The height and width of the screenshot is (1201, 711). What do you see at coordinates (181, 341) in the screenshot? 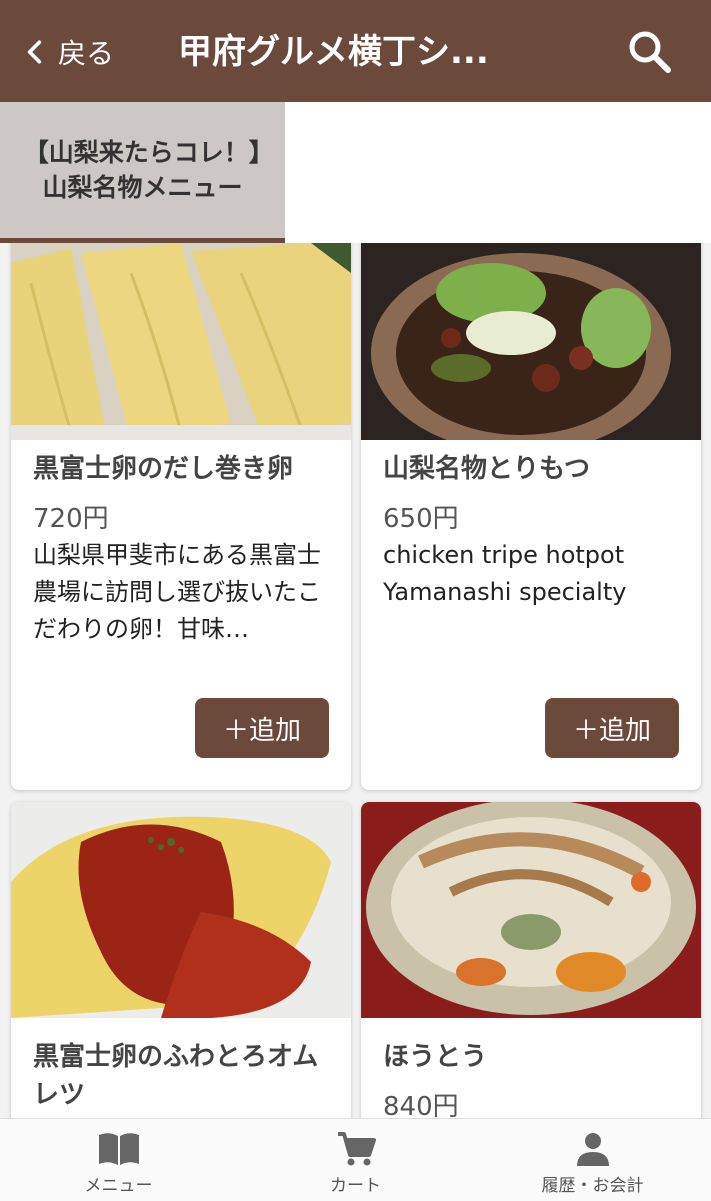
I see `dashimaki-egg-photo` at bounding box center [181, 341].